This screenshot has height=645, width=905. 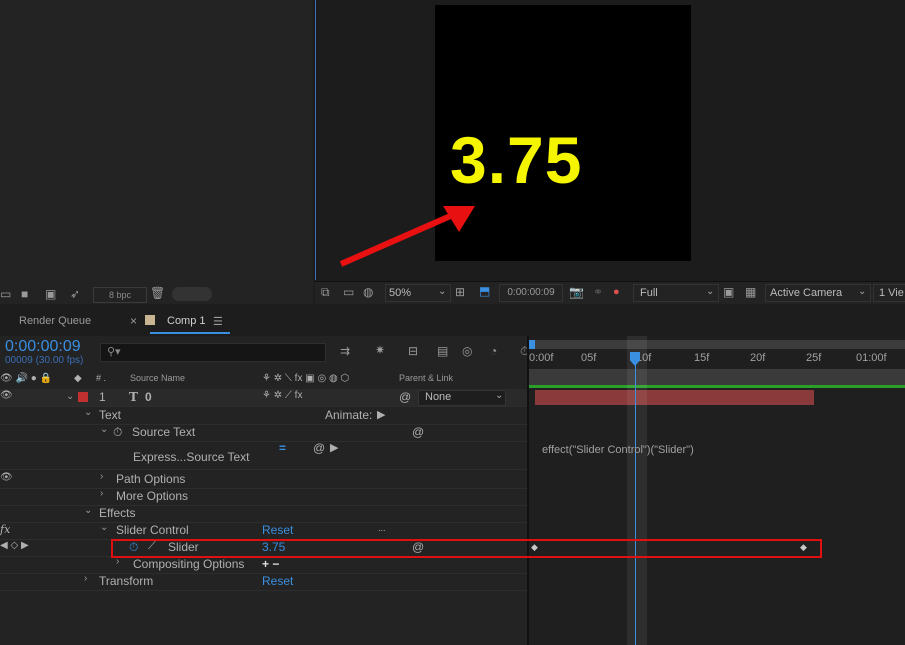 What do you see at coordinates (26, 378) in the screenshot?
I see `av-switch-icons: 👁 🔊 ● 🔒` at bounding box center [26, 378].